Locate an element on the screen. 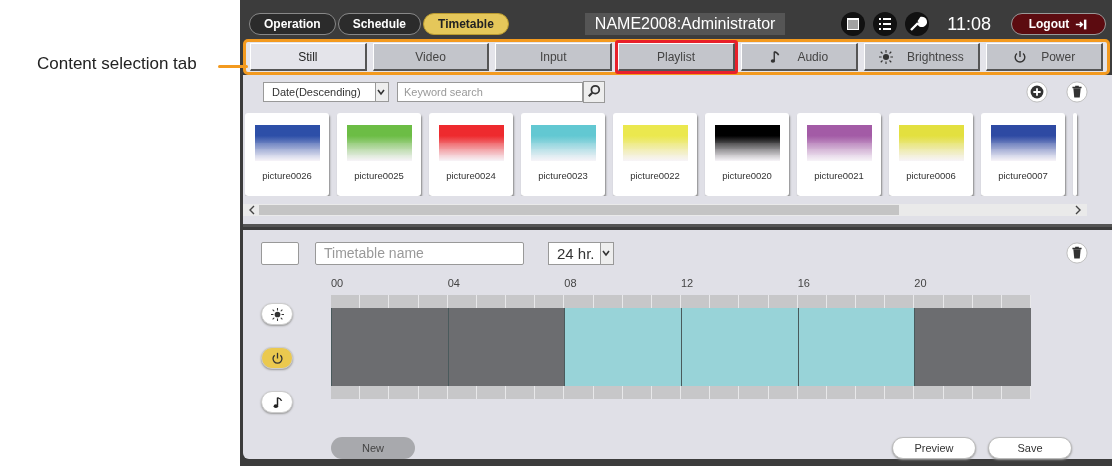 This screenshot has height=466, width=1112. new-button: New is located at coordinates (373, 448).